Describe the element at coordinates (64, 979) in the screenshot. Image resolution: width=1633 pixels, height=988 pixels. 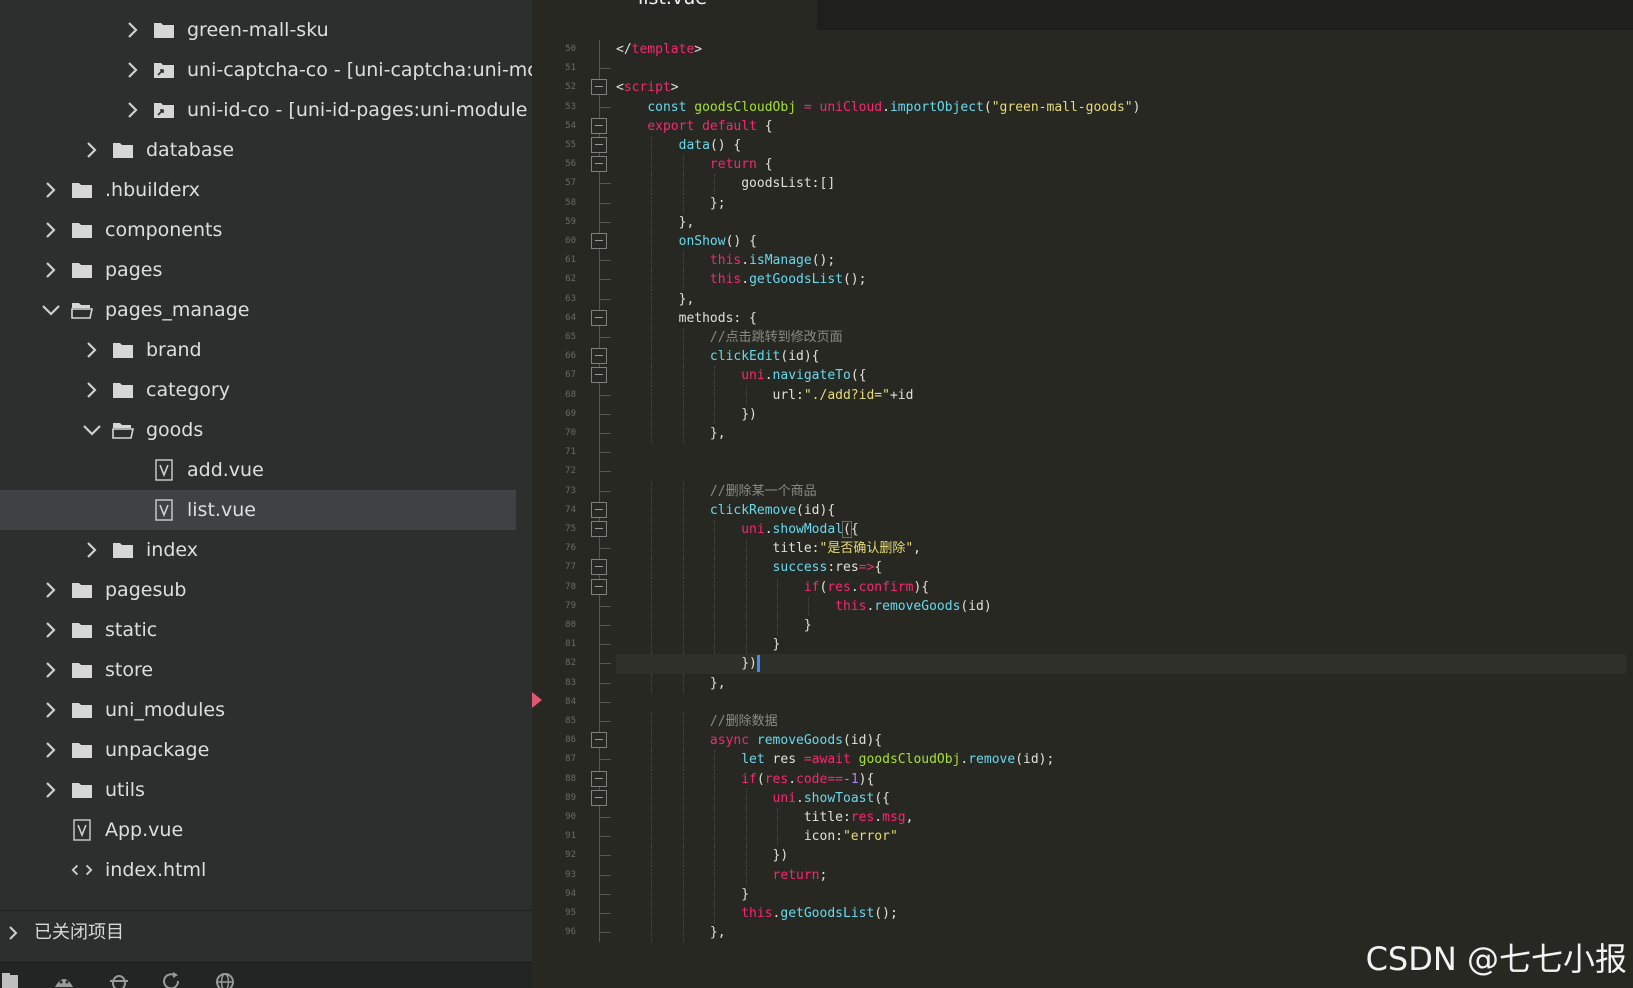
I see `android-icon` at that location.